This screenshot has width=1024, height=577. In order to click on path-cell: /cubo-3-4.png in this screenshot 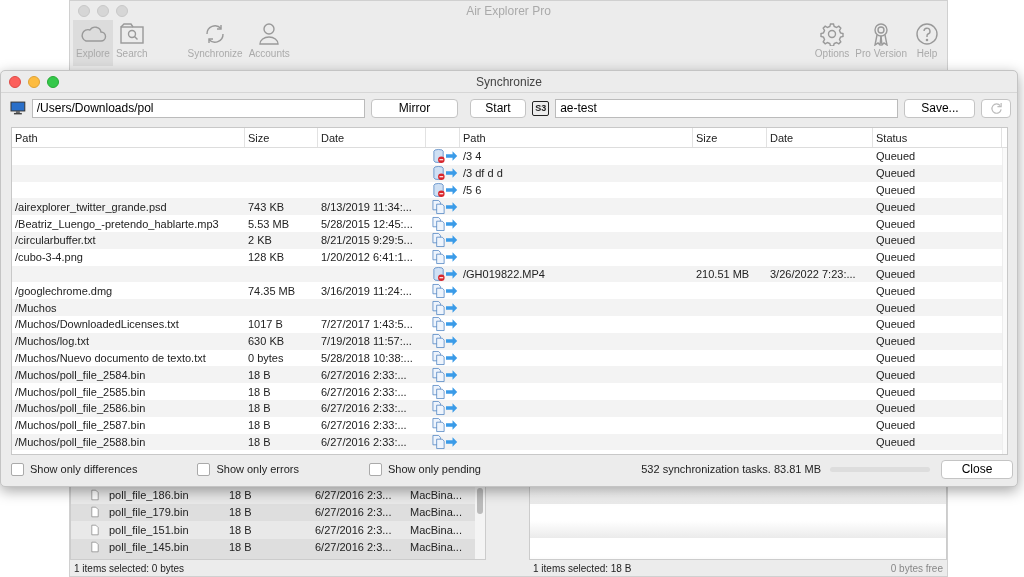, I will do `click(49, 257)`.